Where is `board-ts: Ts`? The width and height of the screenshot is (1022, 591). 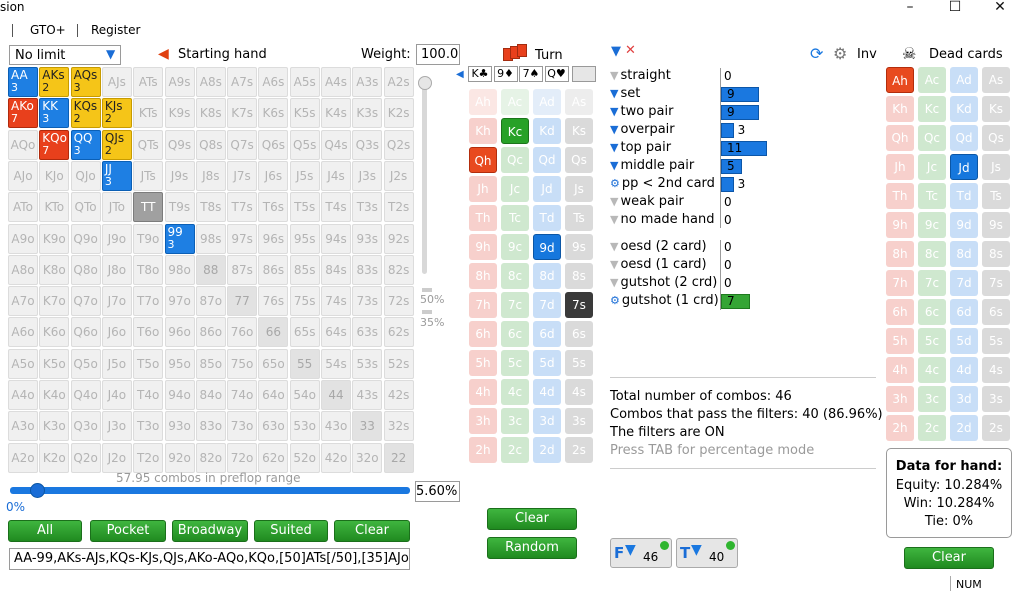 board-ts: Ts is located at coordinates (579, 218).